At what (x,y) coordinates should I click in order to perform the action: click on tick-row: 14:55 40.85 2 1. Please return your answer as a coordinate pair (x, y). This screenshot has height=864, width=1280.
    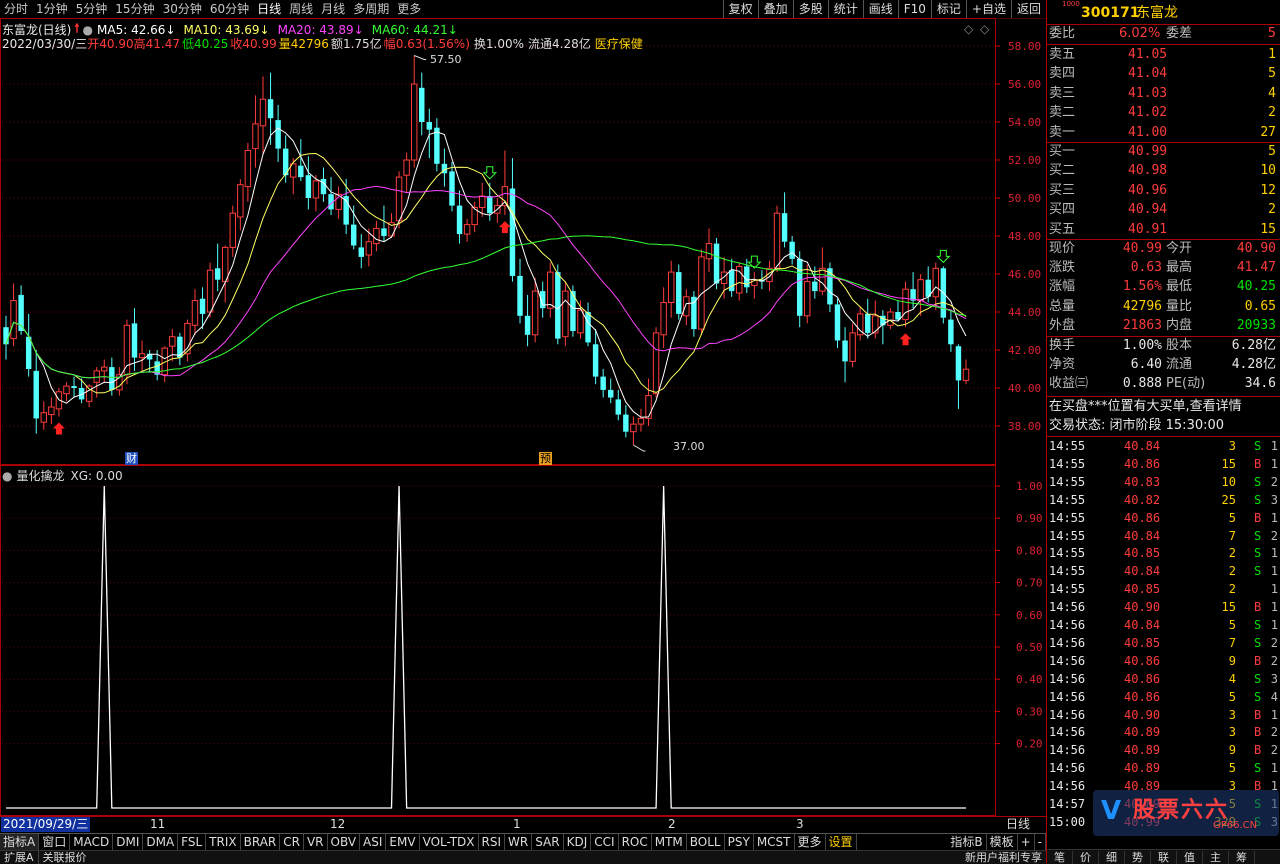
    Looking at the image, I should click on (1163, 589).